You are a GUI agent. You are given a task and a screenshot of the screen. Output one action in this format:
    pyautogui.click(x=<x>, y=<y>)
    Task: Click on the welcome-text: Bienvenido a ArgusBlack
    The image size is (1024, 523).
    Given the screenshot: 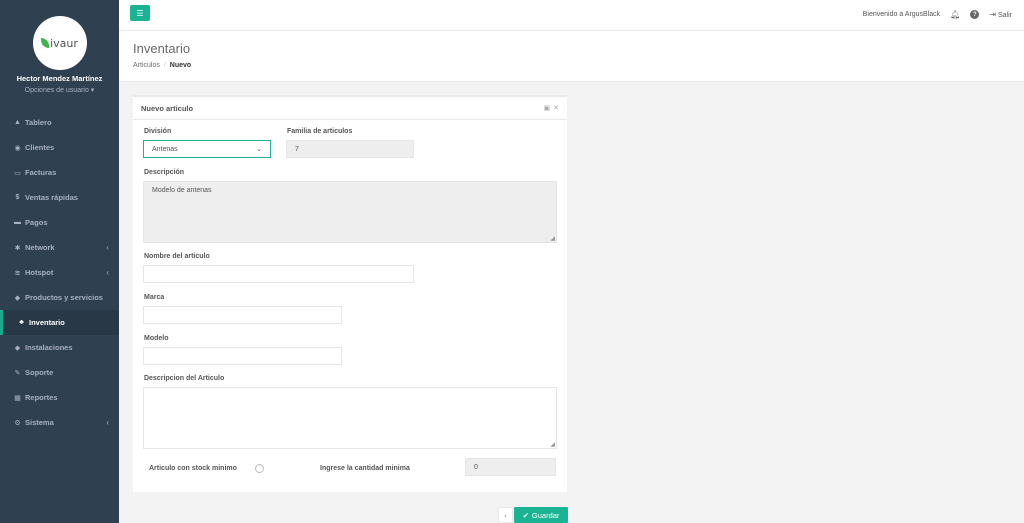 What is the action you would take?
    pyautogui.click(x=901, y=14)
    